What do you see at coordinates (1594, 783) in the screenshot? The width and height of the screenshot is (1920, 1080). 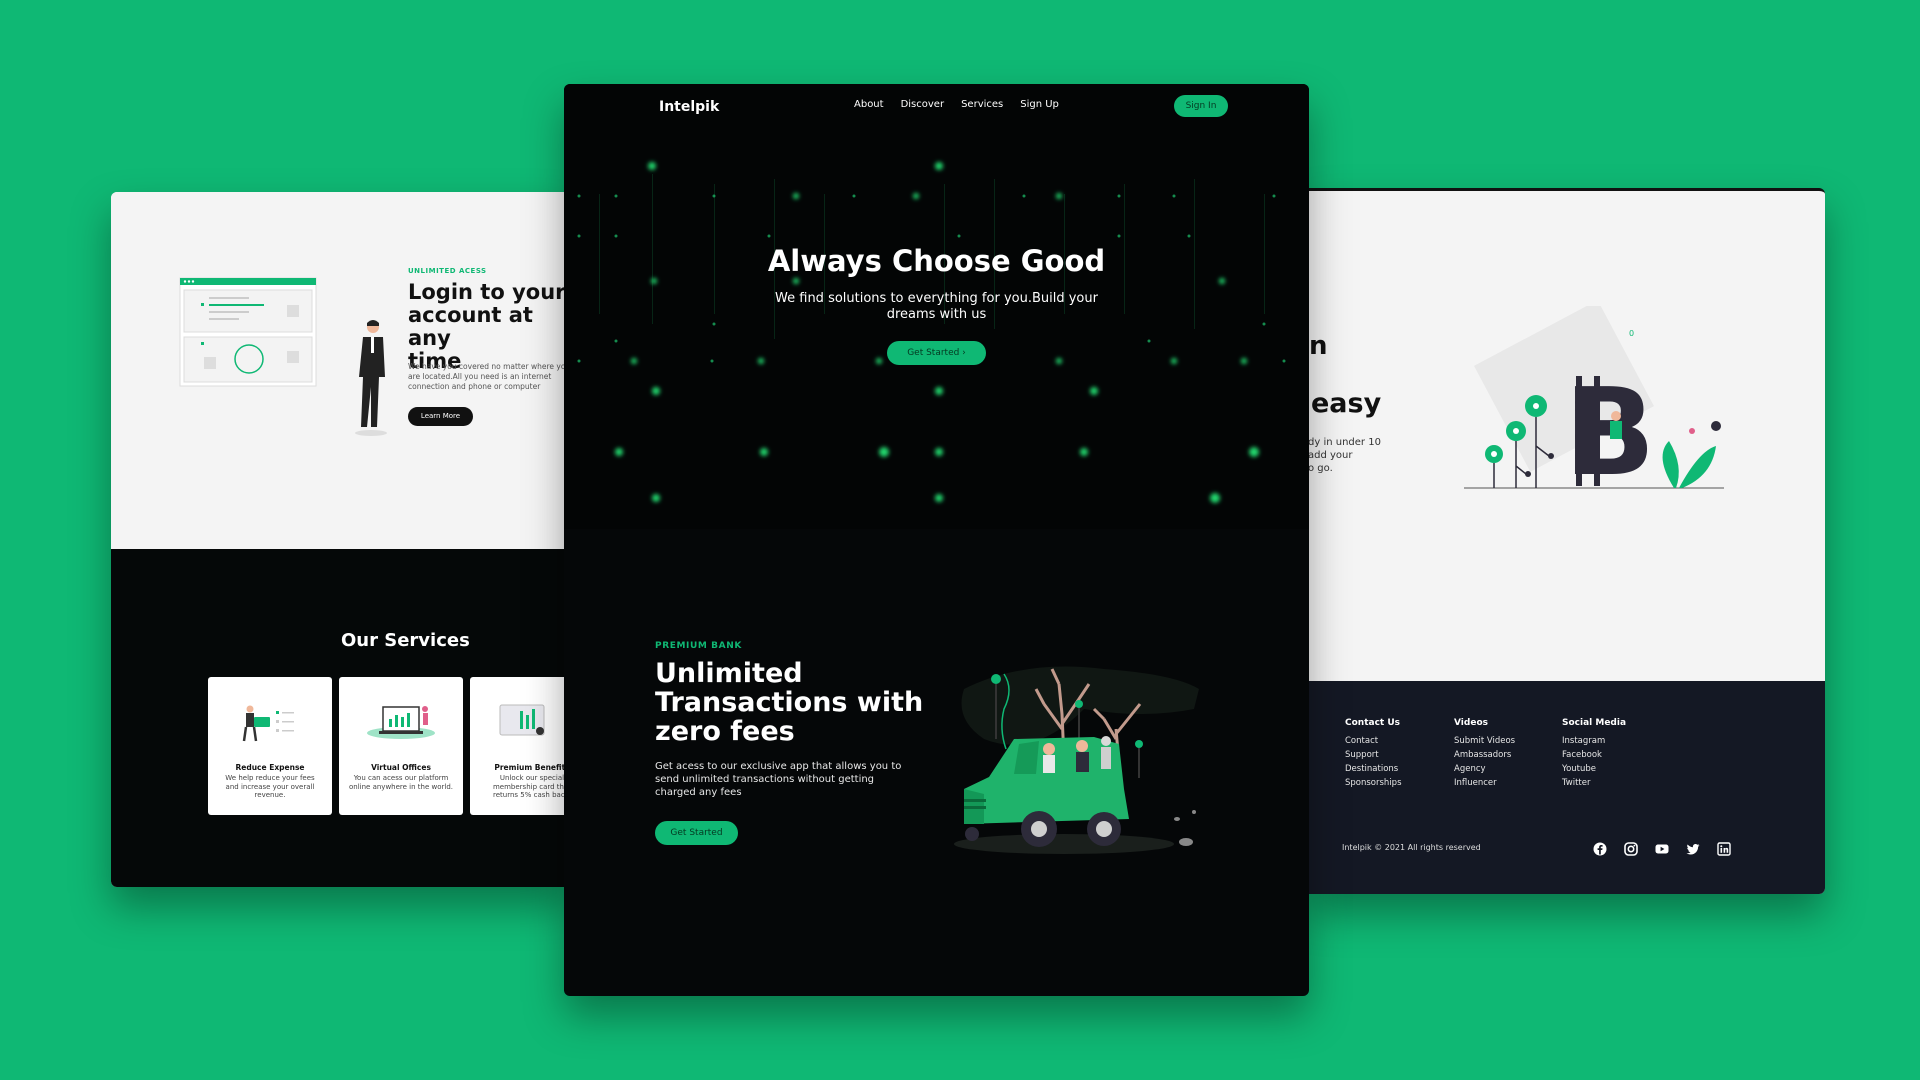 I see `footer-link-twitter: Twitter` at bounding box center [1594, 783].